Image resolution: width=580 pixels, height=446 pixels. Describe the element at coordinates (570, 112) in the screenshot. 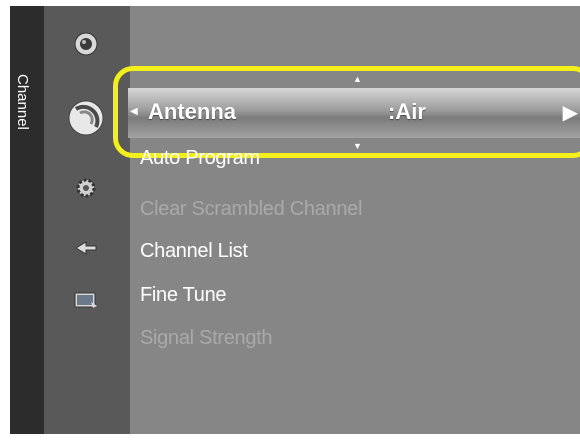

I see `chevron-right-icon: ▶` at that location.